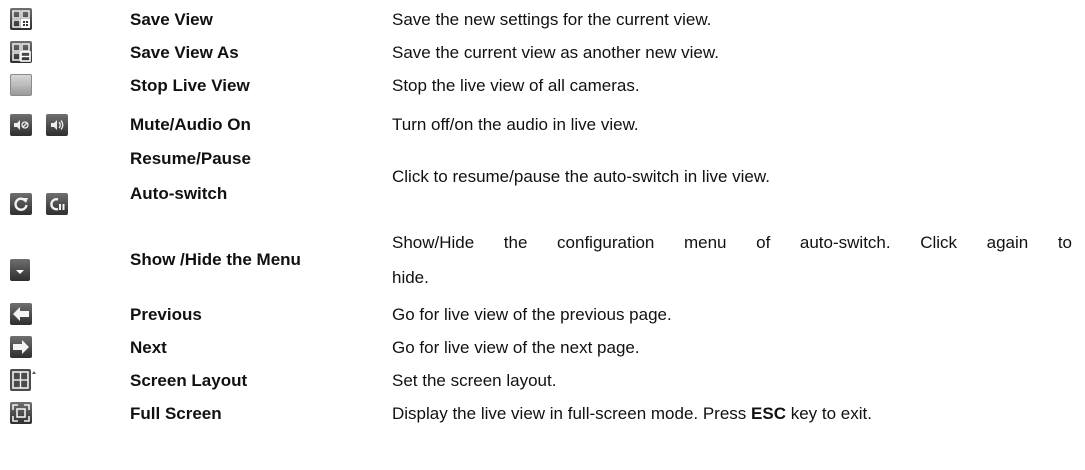 This screenshot has width=1085, height=470. What do you see at coordinates (515, 124) in the screenshot?
I see `row-description: Turn off/on the audio in live view.` at bounding box center [515, 124].